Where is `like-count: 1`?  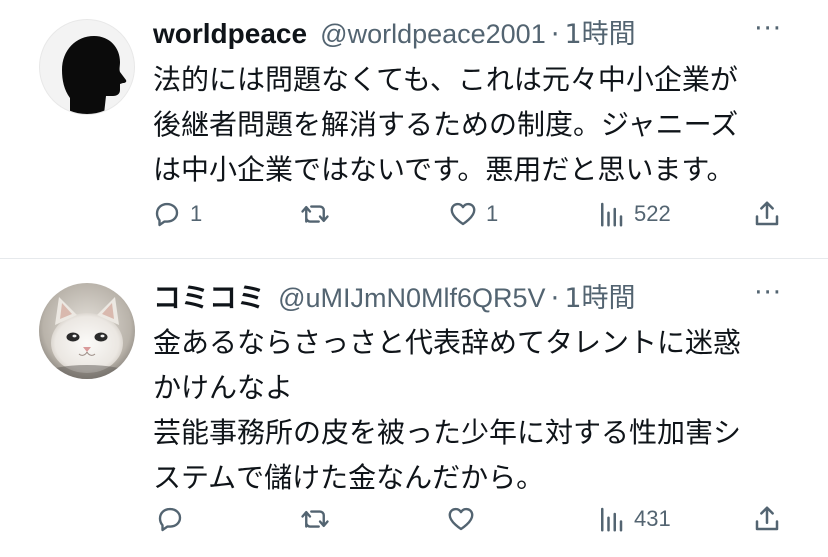 like-count: 1 is located at coordinates (492, 213).